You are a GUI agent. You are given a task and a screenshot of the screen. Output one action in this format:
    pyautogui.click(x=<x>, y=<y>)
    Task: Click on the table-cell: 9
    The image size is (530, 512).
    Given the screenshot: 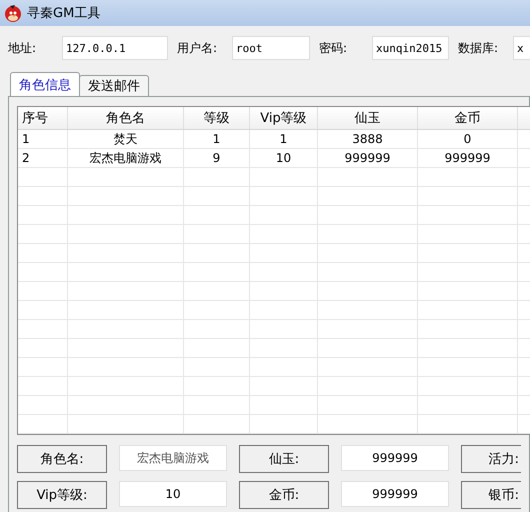 What is the action you would take?
    pyautogui.click(x=217, y=158)
    